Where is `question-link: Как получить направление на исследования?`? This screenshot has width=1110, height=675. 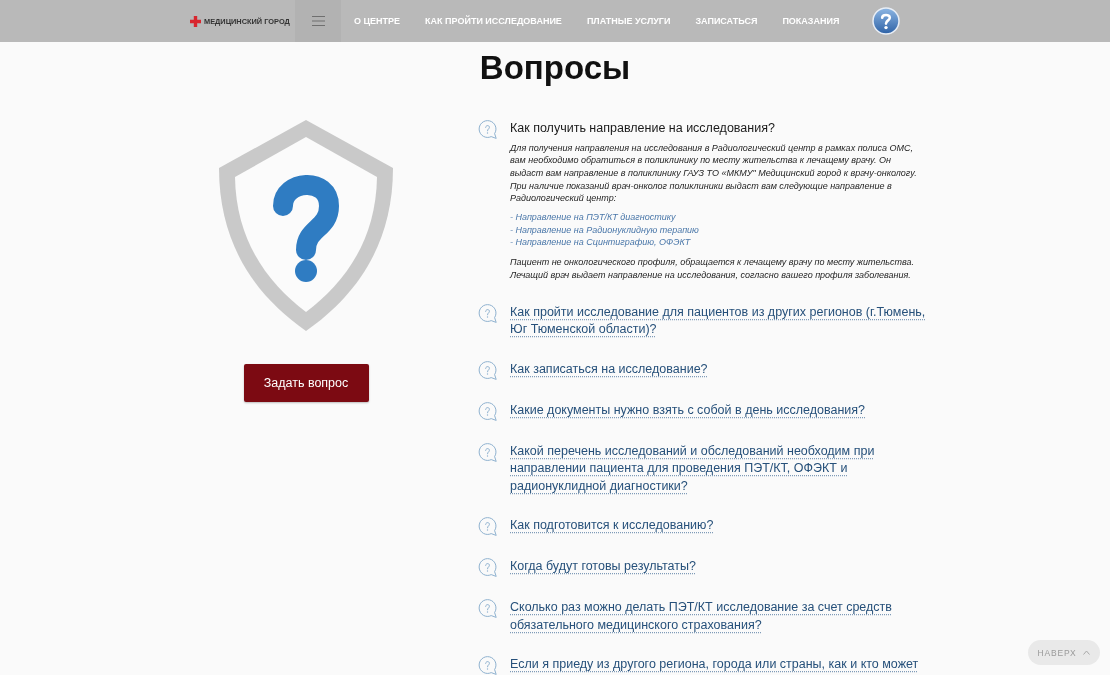 question-link: Как получить направление на исследования? is located at coordinates (642, 129).